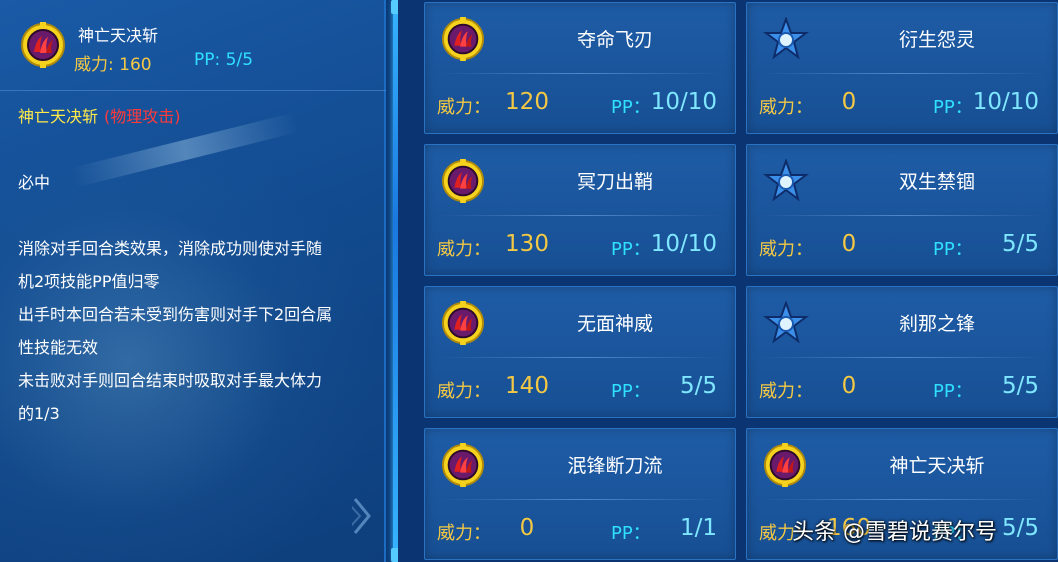  What do you see at coordinates (936, 40) in the screenshot?
I see `skill-name: 衍生怨灵` at bounding box center [936, 40].